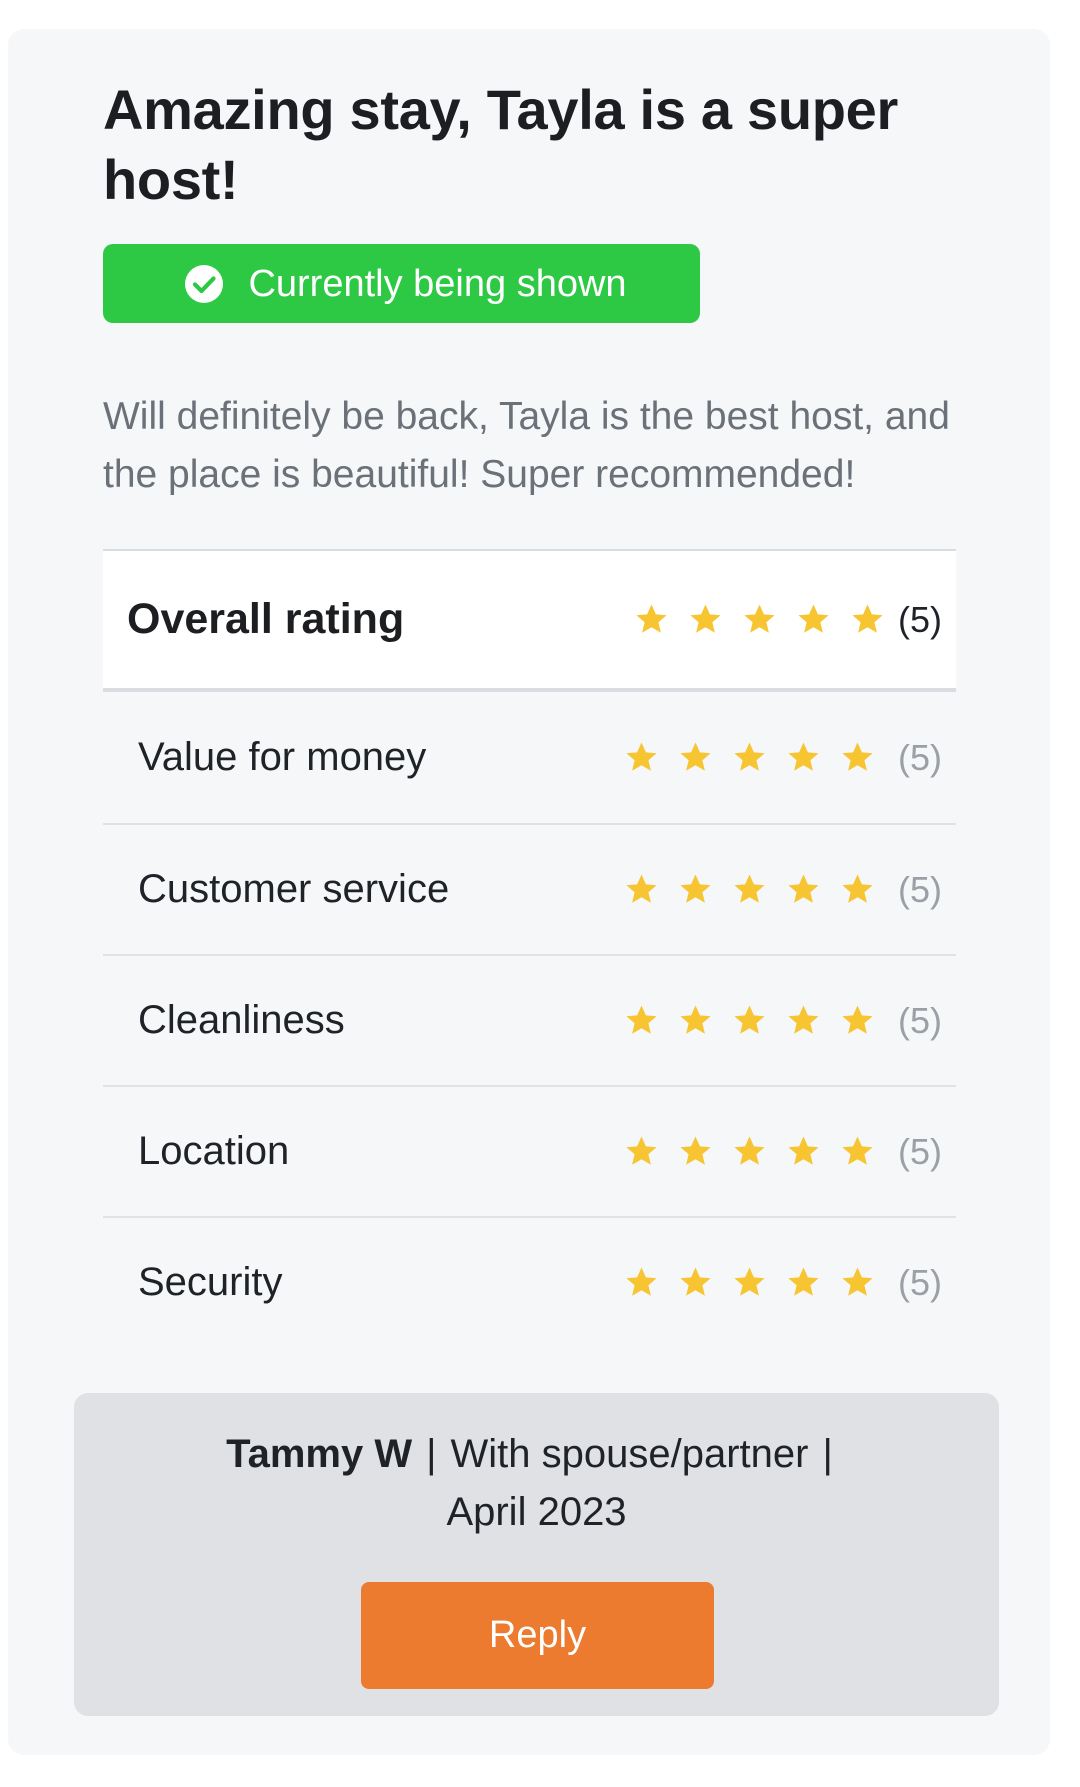  I want to click on rating-row-cleanliness: Cleanliness (5), so click(529, 1019).